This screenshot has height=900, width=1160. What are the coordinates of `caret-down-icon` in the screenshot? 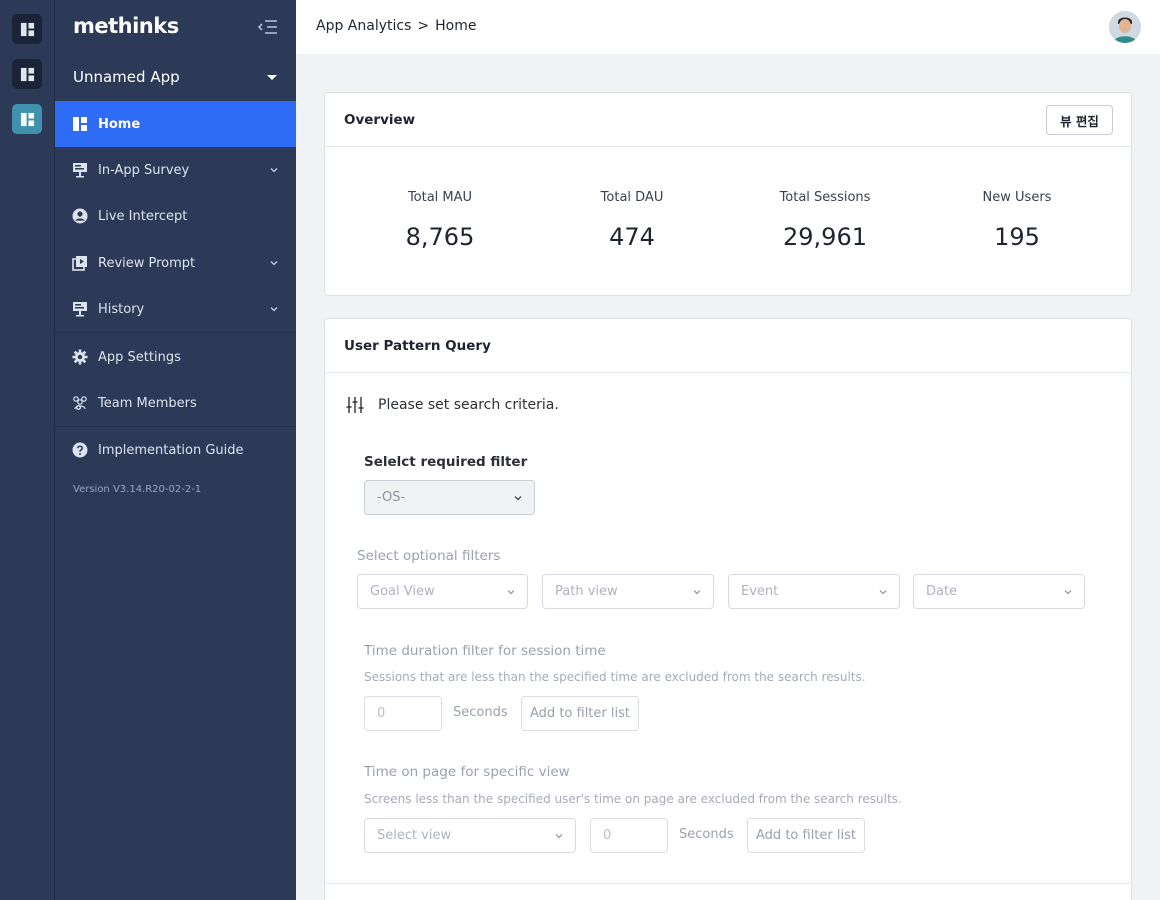 It's located at (272, 77).